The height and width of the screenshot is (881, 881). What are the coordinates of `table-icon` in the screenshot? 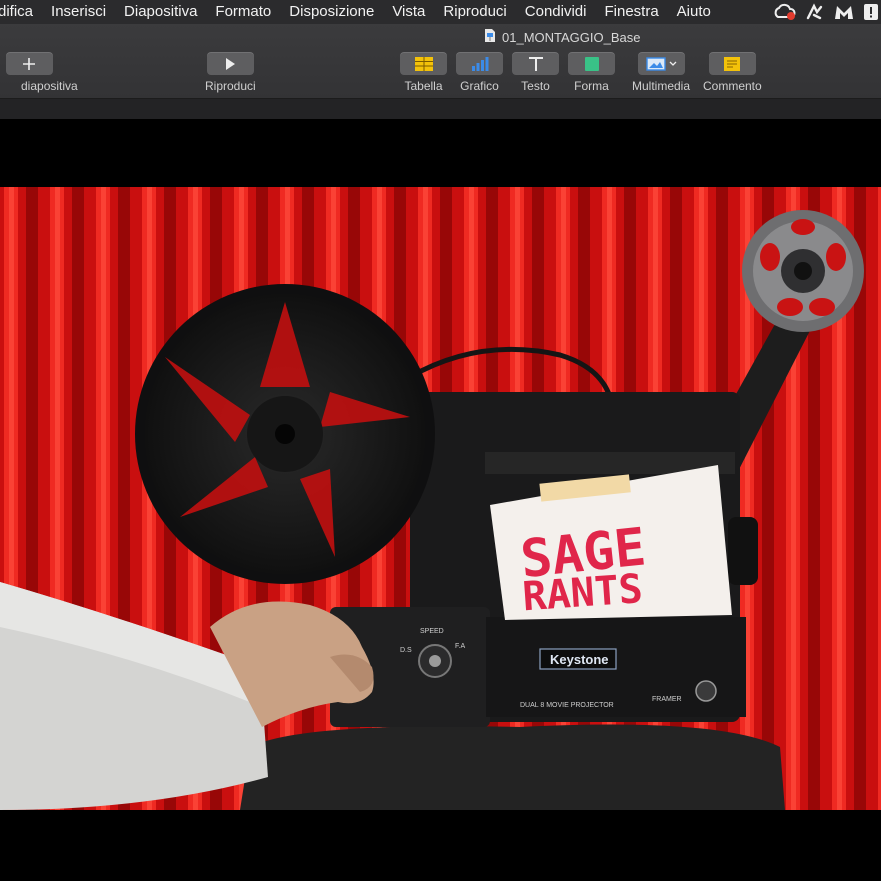 It's located at (423, 63).